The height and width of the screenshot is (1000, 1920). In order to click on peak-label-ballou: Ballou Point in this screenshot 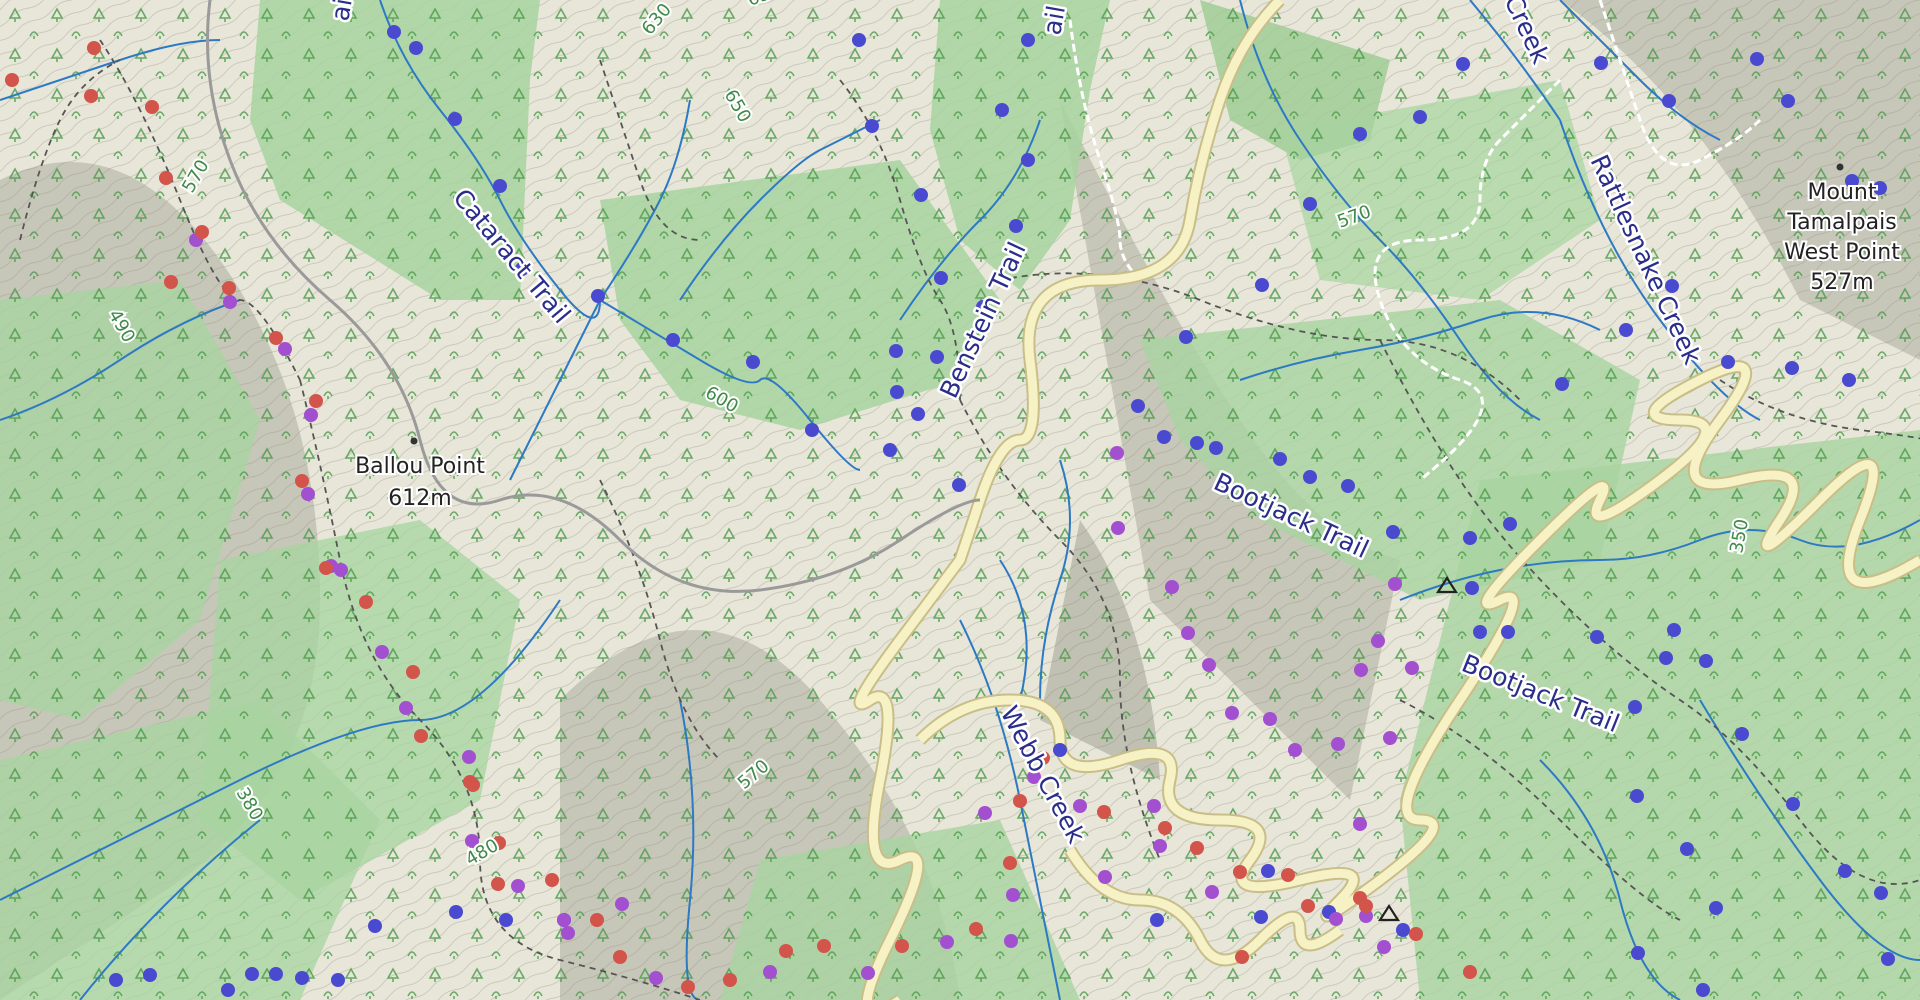, I will do `click(420, 466)`.